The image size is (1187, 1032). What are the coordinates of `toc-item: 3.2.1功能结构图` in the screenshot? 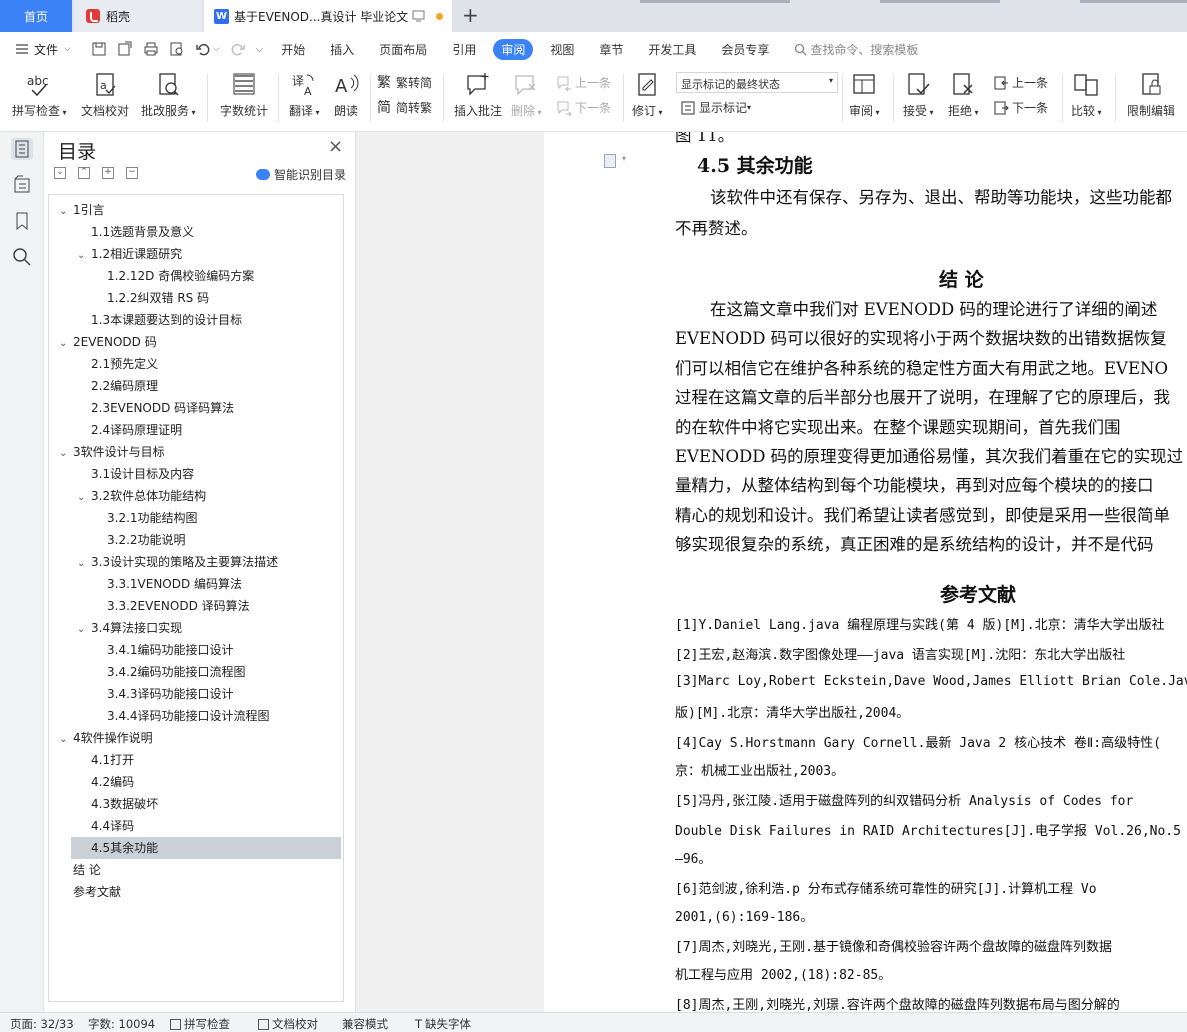 It's located at (195, 518).